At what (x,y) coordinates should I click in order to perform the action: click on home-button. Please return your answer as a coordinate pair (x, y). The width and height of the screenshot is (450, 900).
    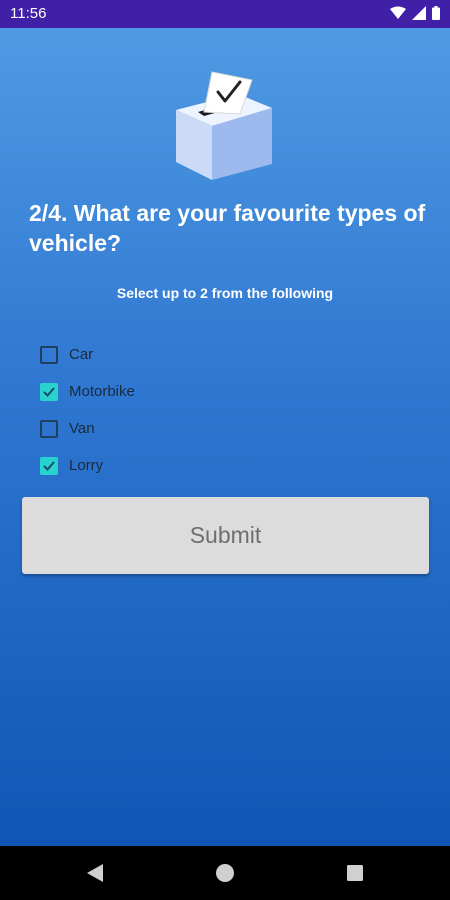
    Looking at the image, I should click on (225, 873).